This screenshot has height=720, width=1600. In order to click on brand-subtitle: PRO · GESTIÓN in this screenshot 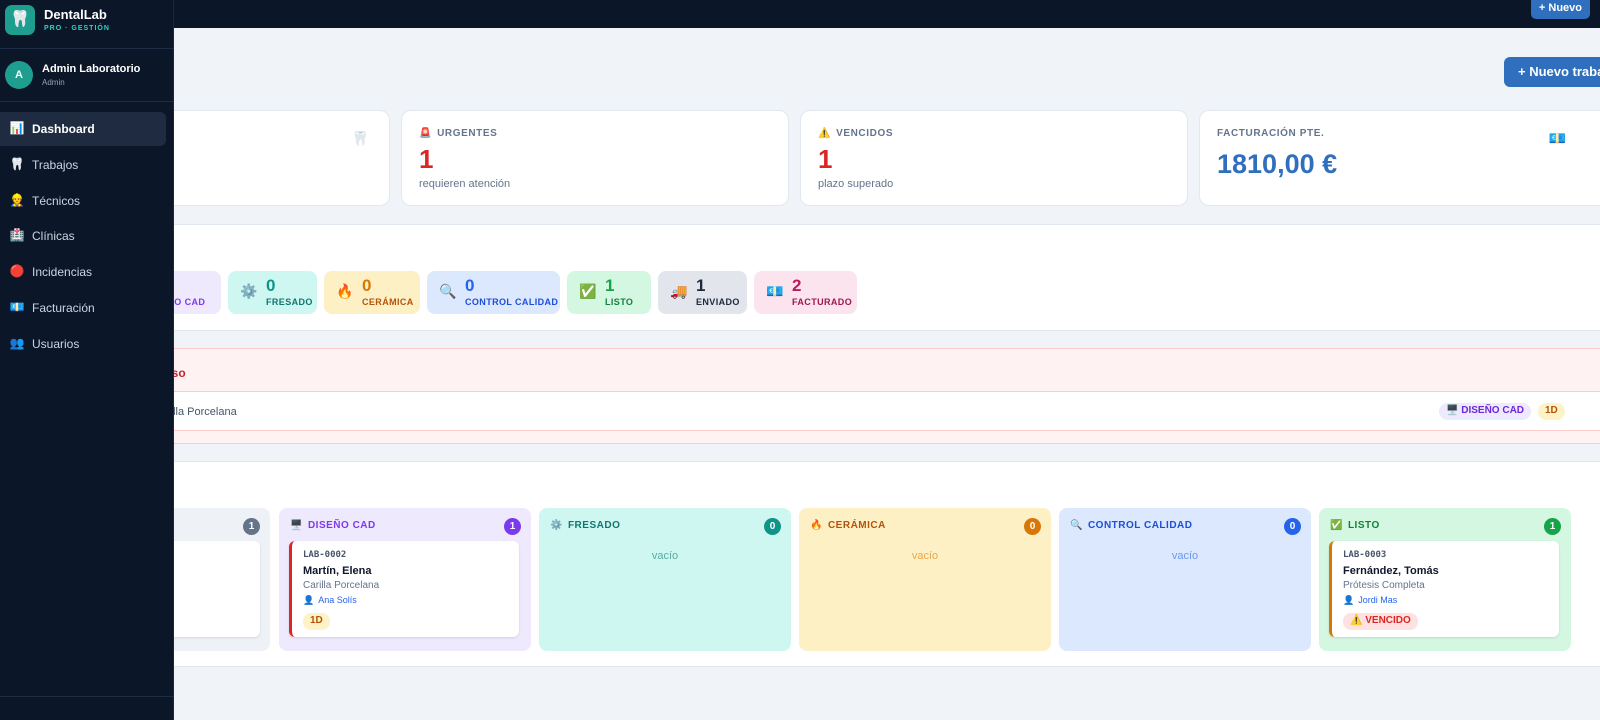, I will do `click(77, 28)`.